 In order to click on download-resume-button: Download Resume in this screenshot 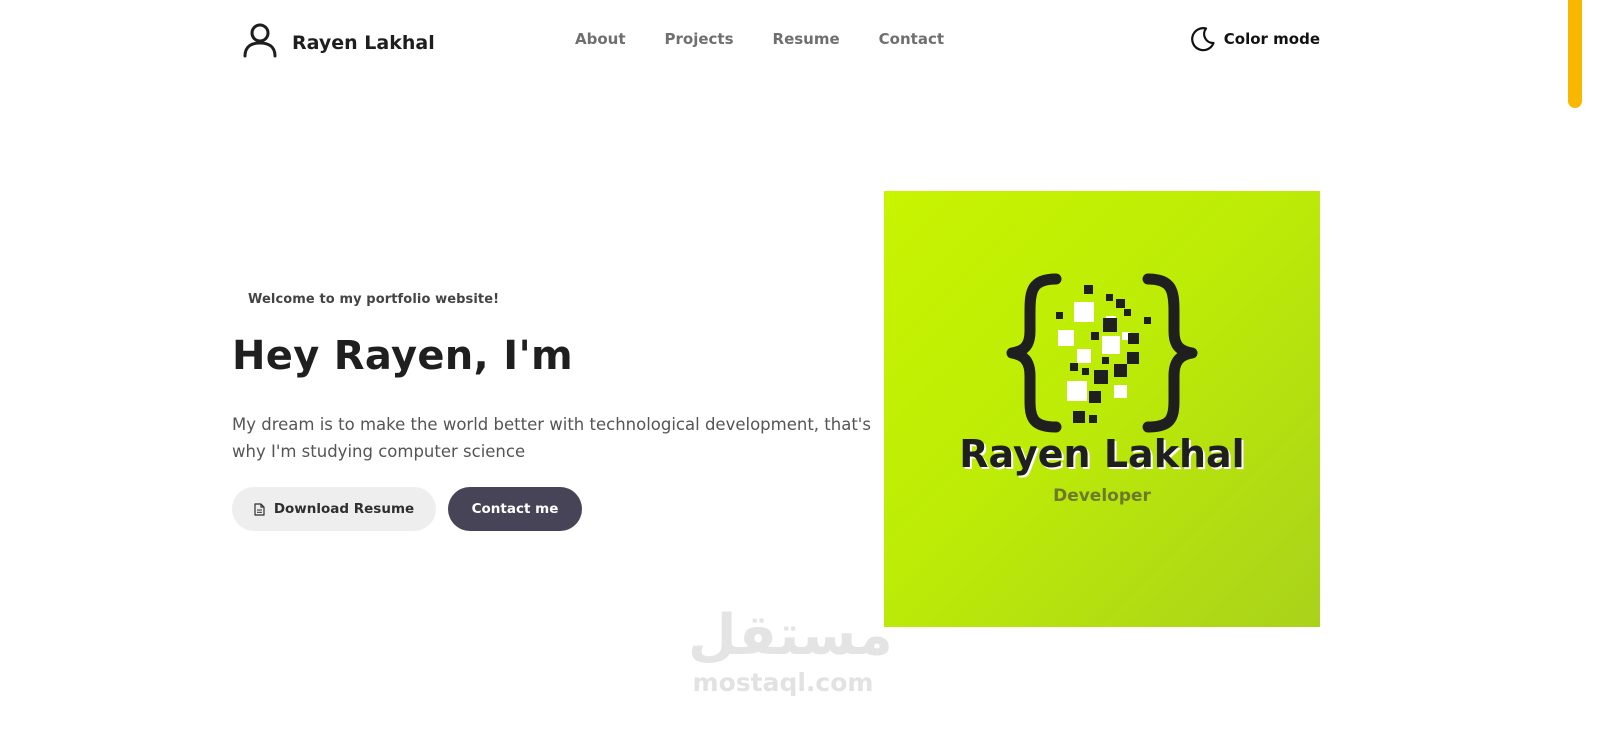, I will do `click(334, 509)`.